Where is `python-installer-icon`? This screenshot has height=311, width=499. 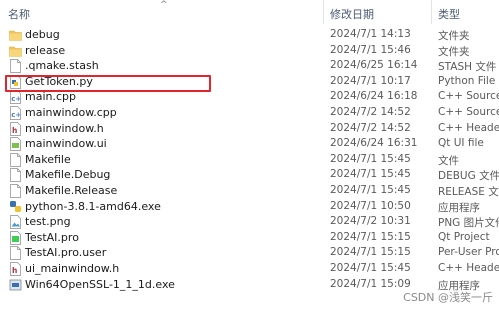 python-installer-icon is located at coordinates (15, 207).